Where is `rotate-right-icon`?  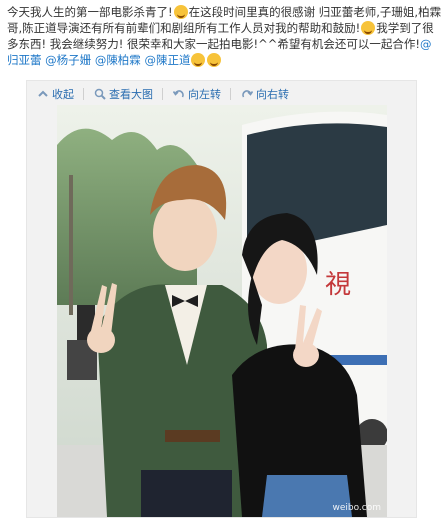
rotate-right-icon is located at coordinates (247, 94).